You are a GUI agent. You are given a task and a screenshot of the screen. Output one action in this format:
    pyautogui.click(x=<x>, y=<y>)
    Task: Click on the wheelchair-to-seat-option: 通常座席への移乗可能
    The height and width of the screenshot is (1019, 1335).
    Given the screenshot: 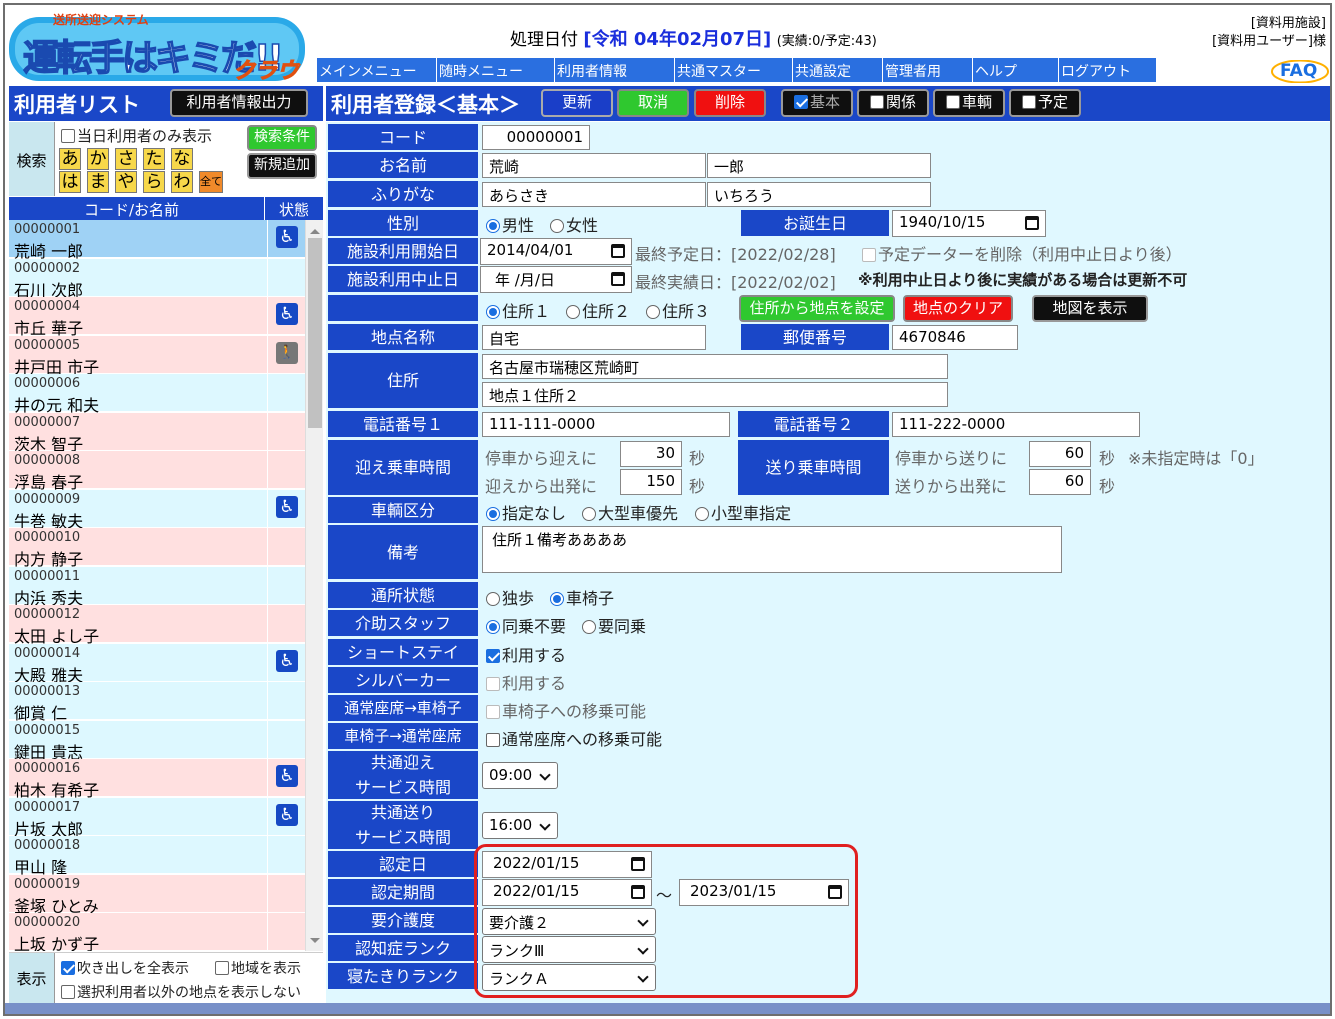 What is the action you would take?
    pyautogui.click(x=574, y=738)
    